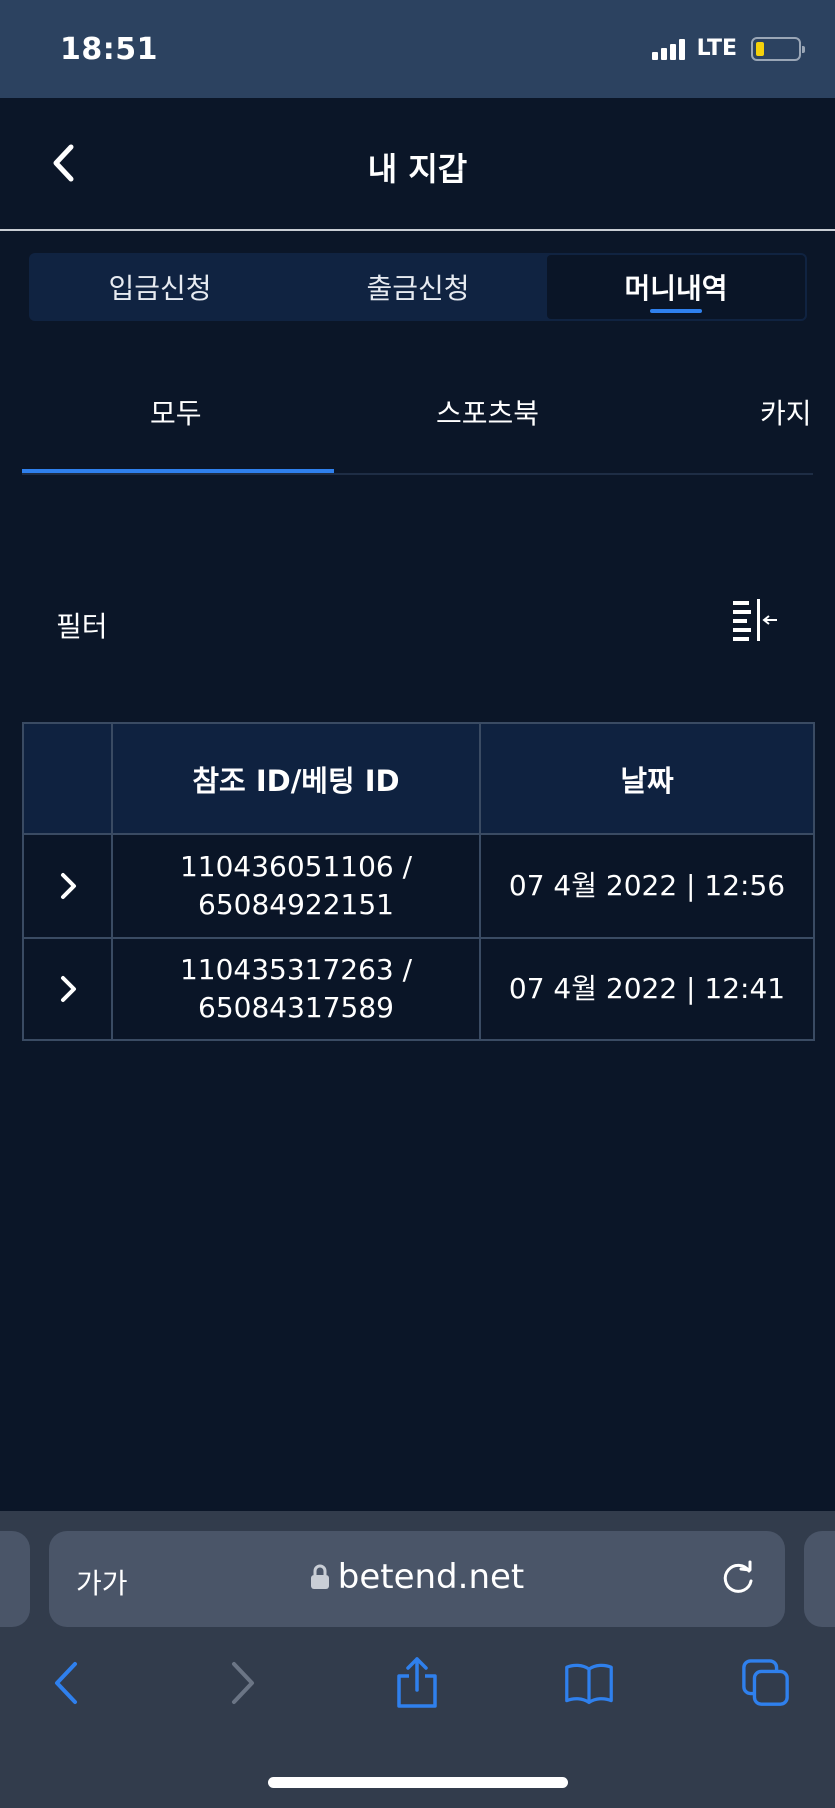 The height and width of the screenshot is (1808, 835). What do you see at coordinates (647, 778) in the screenshot?
I see `column-header-date: 날짜` at bounding box center [647, 778].